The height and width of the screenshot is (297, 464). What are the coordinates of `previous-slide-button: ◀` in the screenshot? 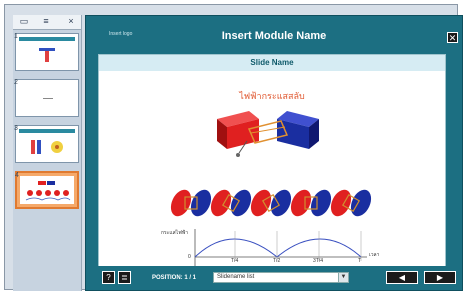 It's located at (402, 277).